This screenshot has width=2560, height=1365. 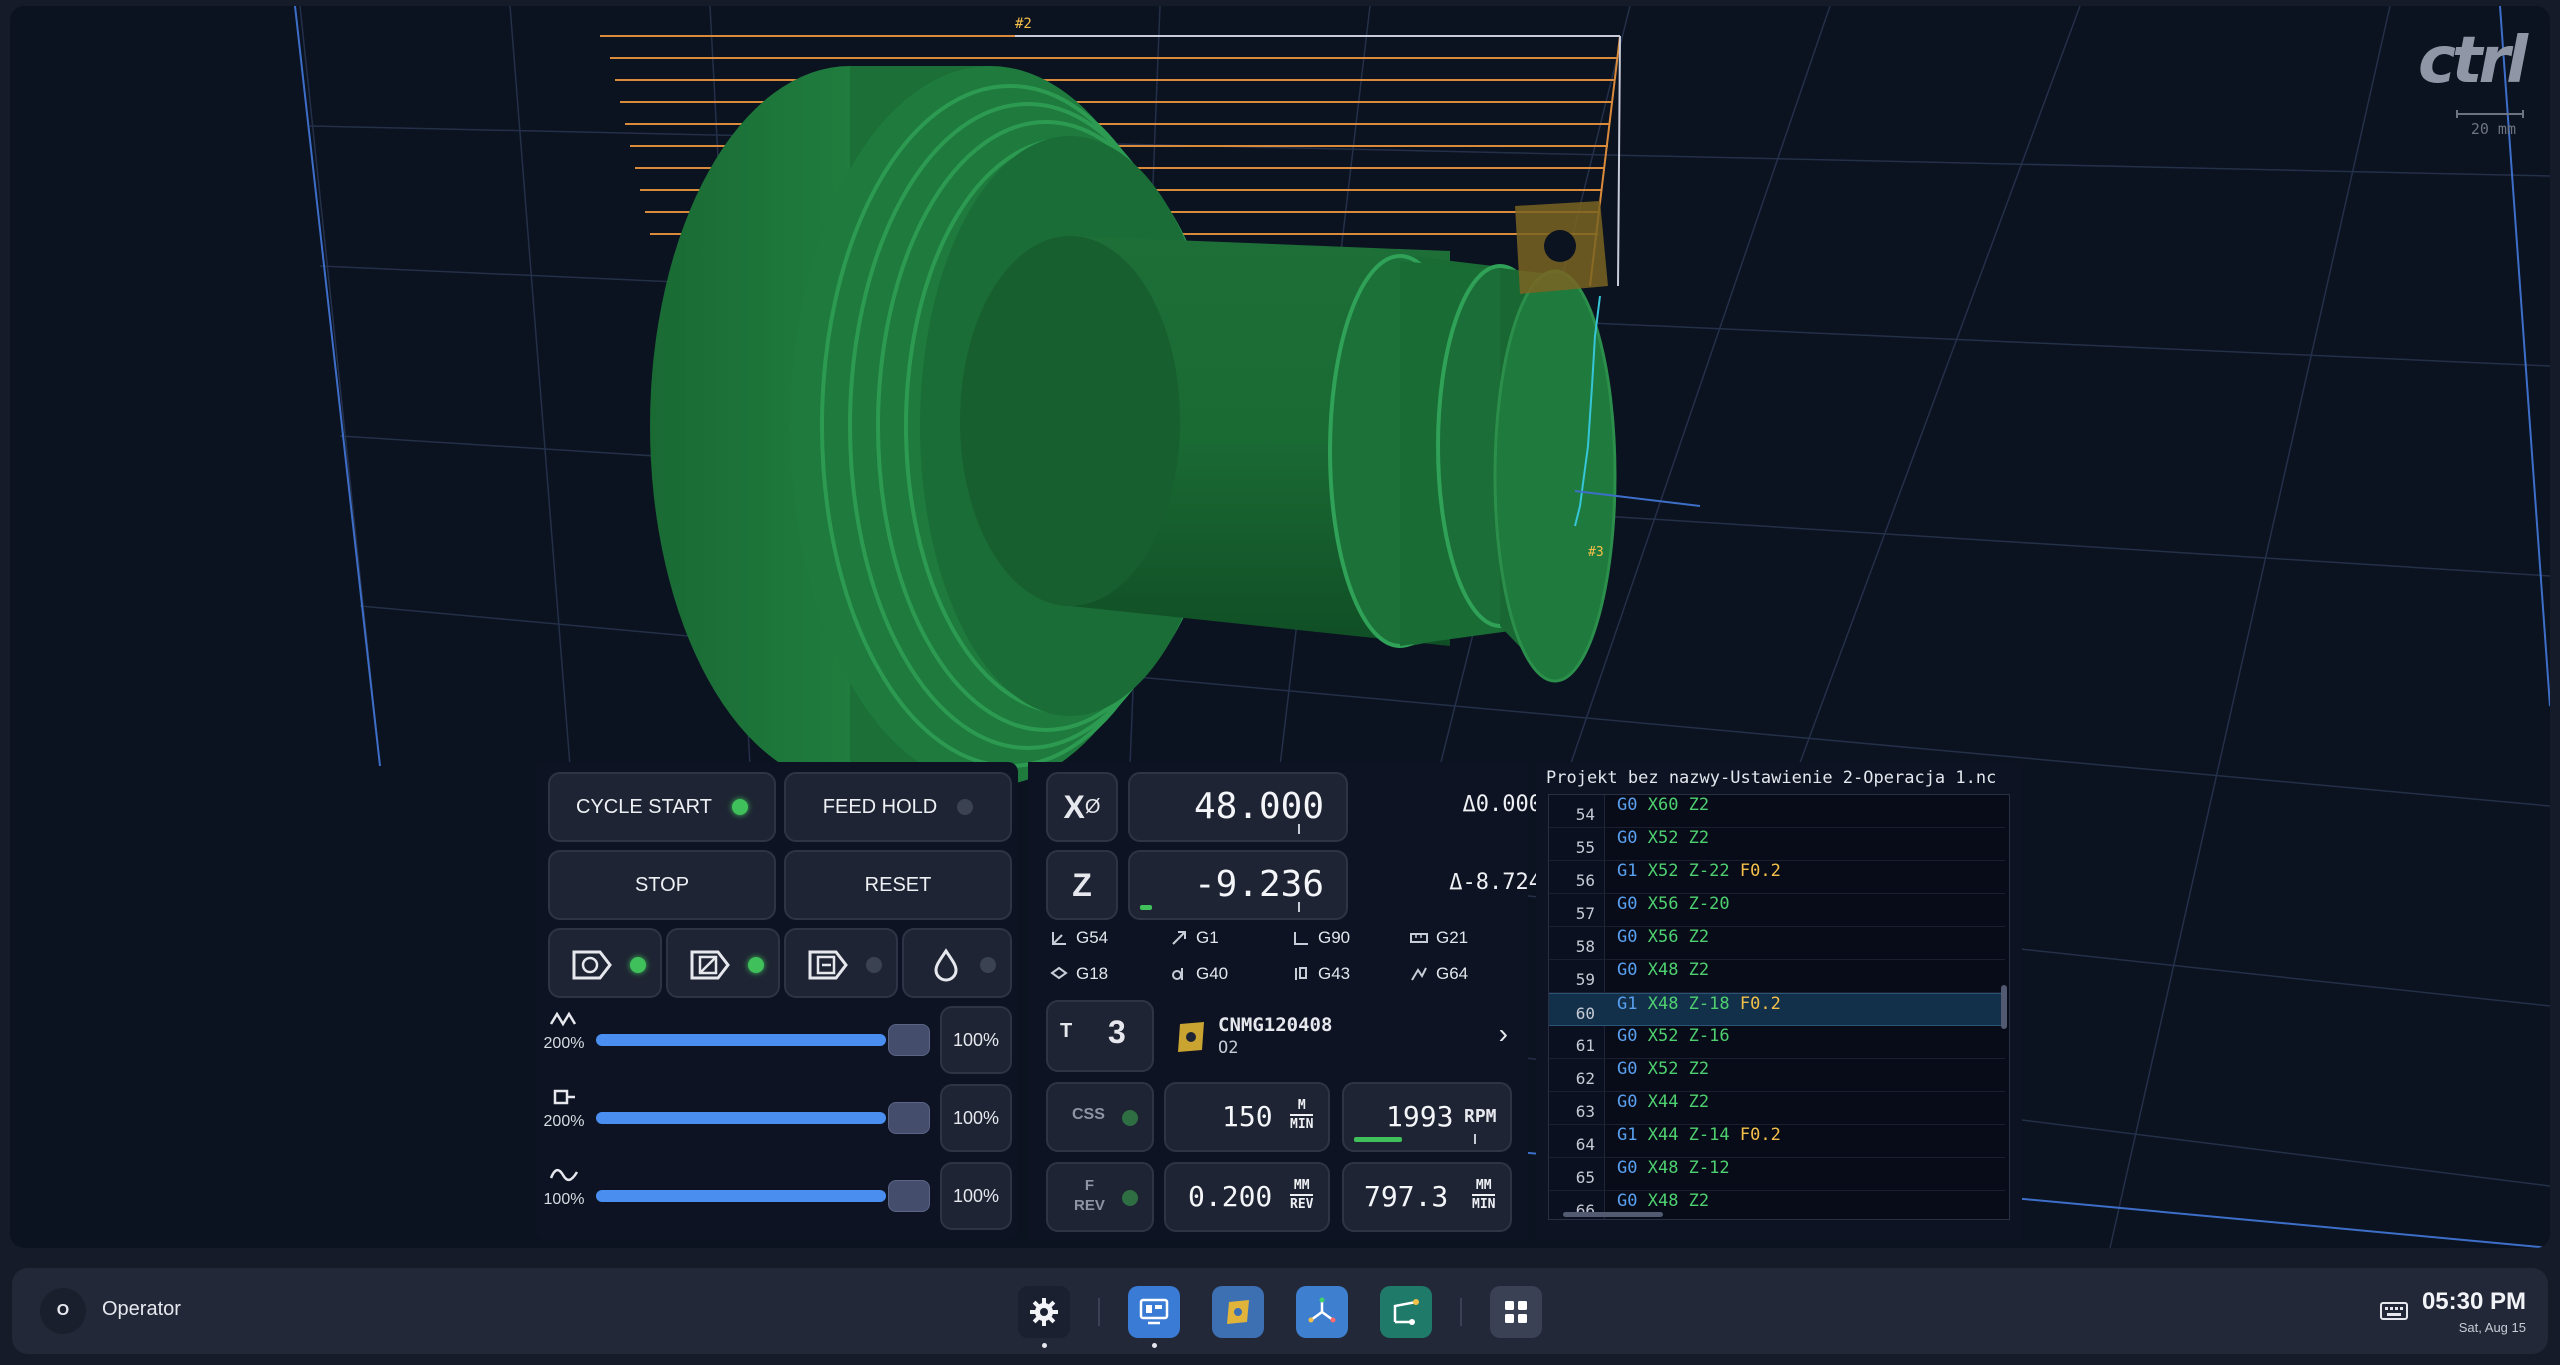 What do you see at coordinates (1480, 1116) in the screenshot?
I see `rpm-unit: RPM` at bounding box center [1480, 1116].